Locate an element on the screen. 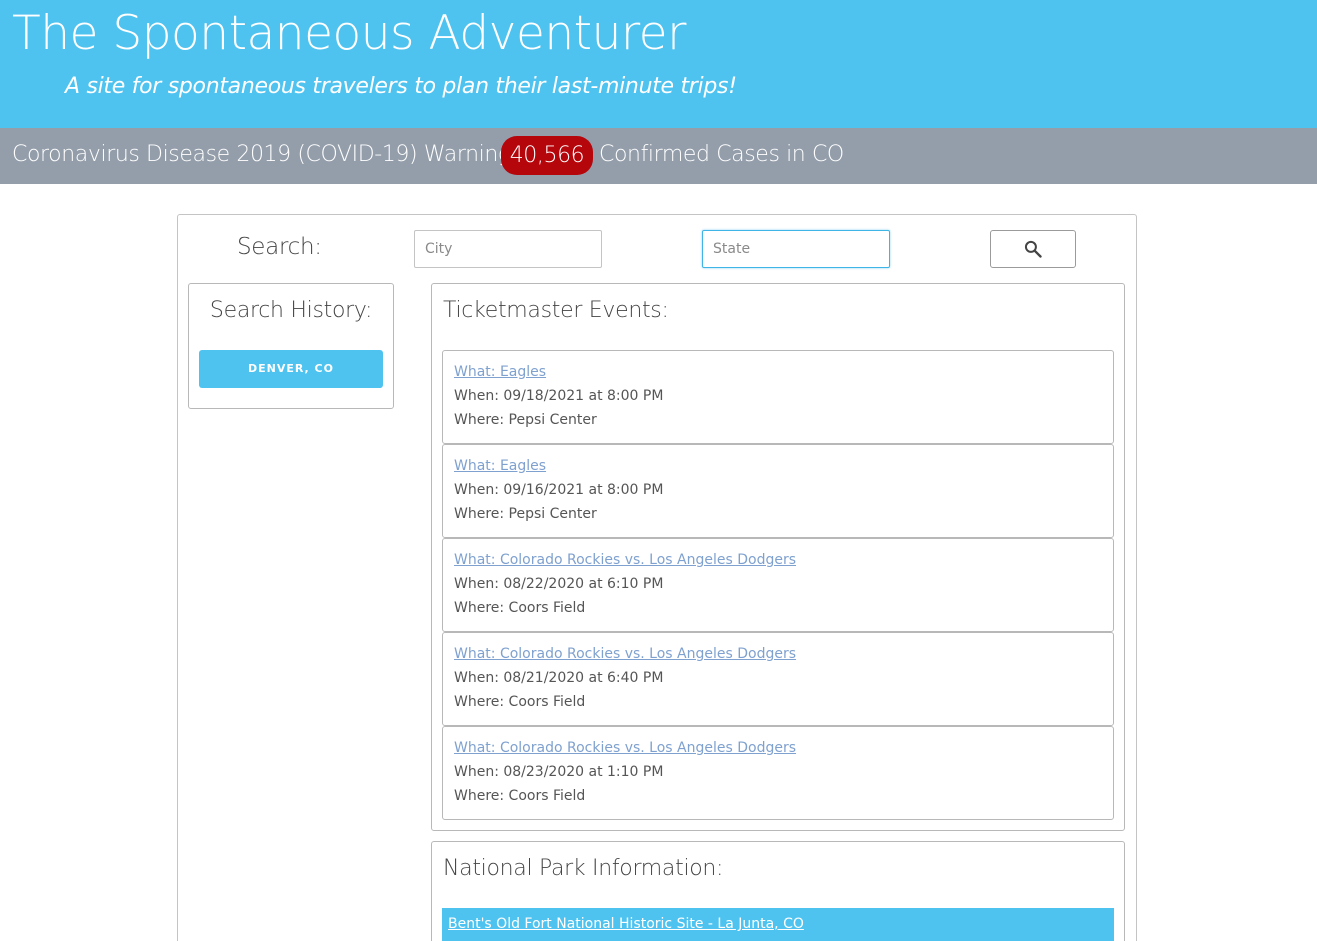  search-label: Search: is located at coordinates (279, 247).